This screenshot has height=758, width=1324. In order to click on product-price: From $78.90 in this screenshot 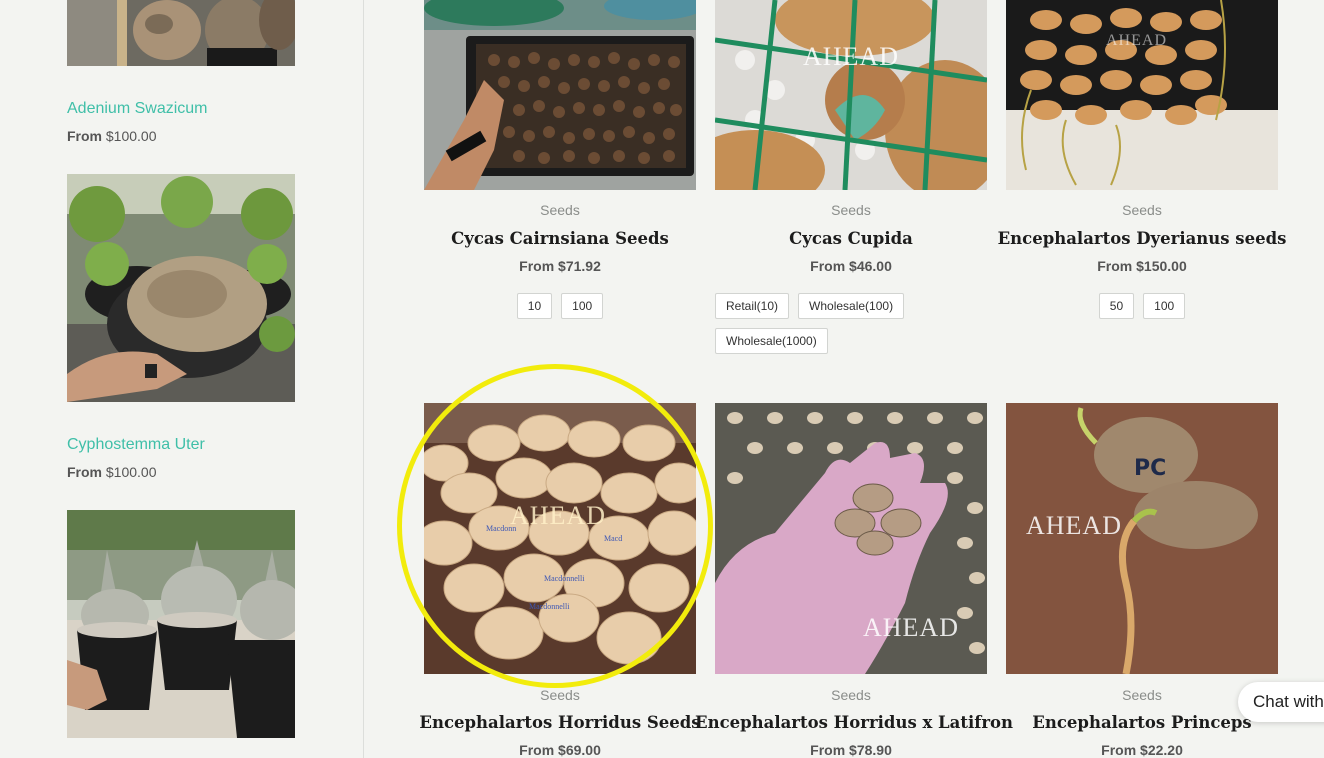, I will do `click(851, 750)`.